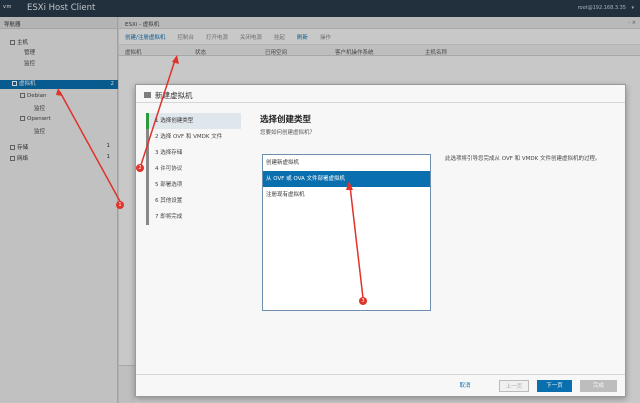 This screenshot has width=640, height=403. I want to click on annotation-marker-2: 2, so click(140, 168).